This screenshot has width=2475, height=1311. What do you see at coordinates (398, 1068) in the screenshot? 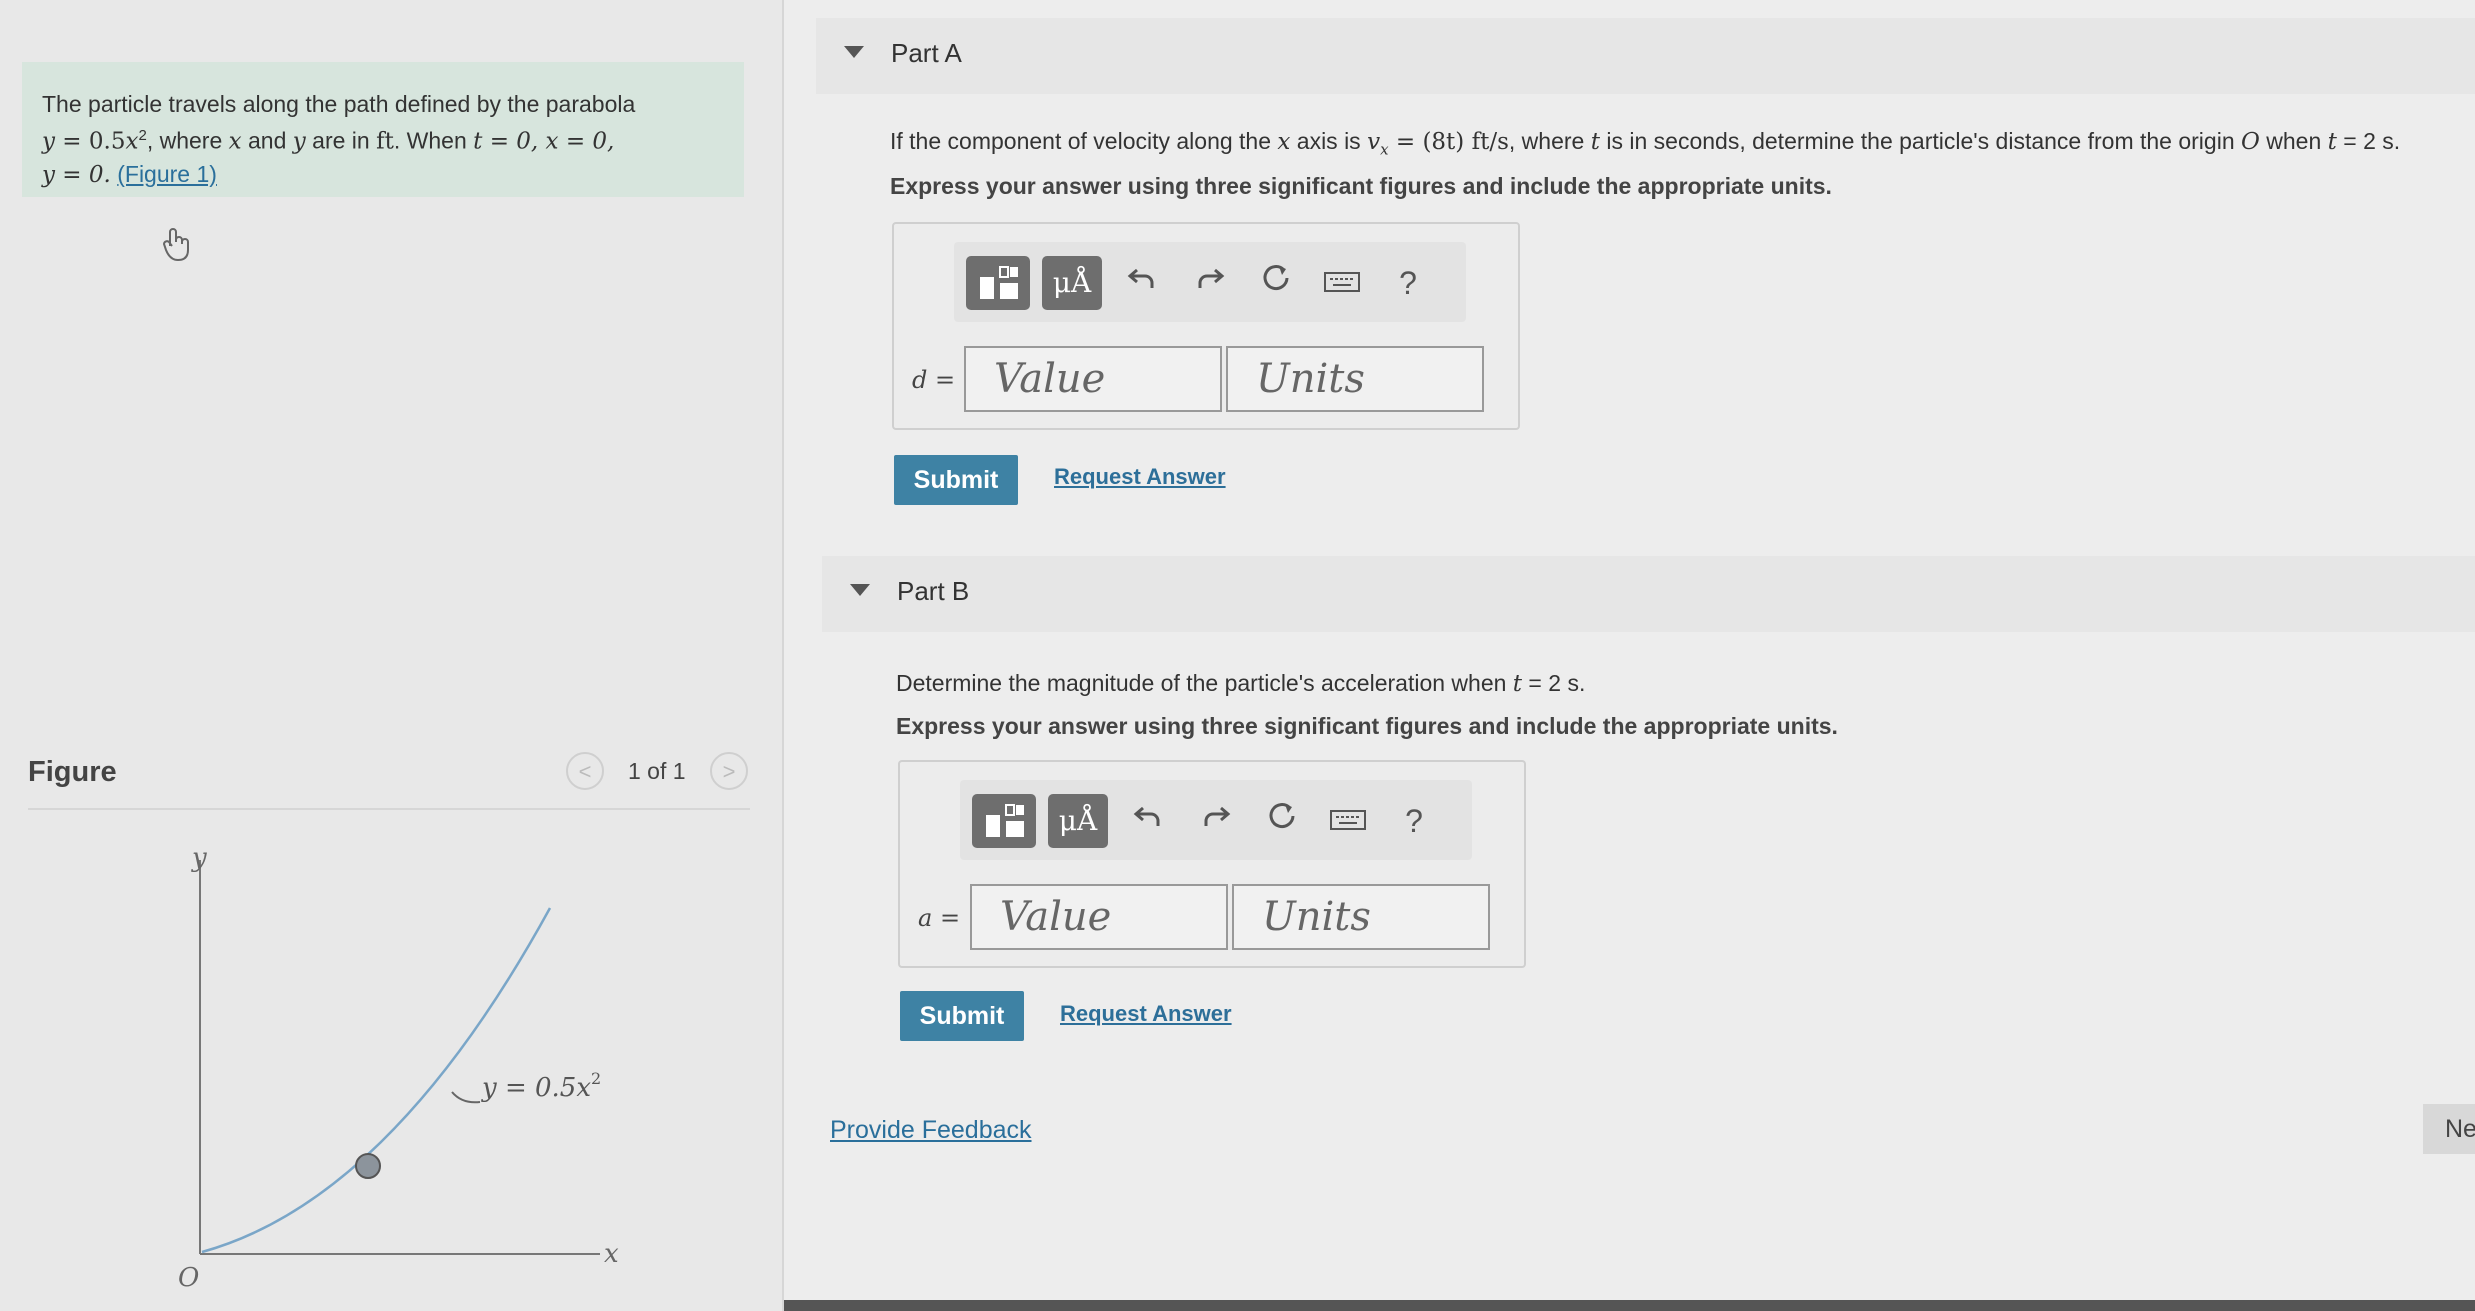
I see `parabola-figure: y x O y = 0.5x2` at bounding box center [398, 1068].